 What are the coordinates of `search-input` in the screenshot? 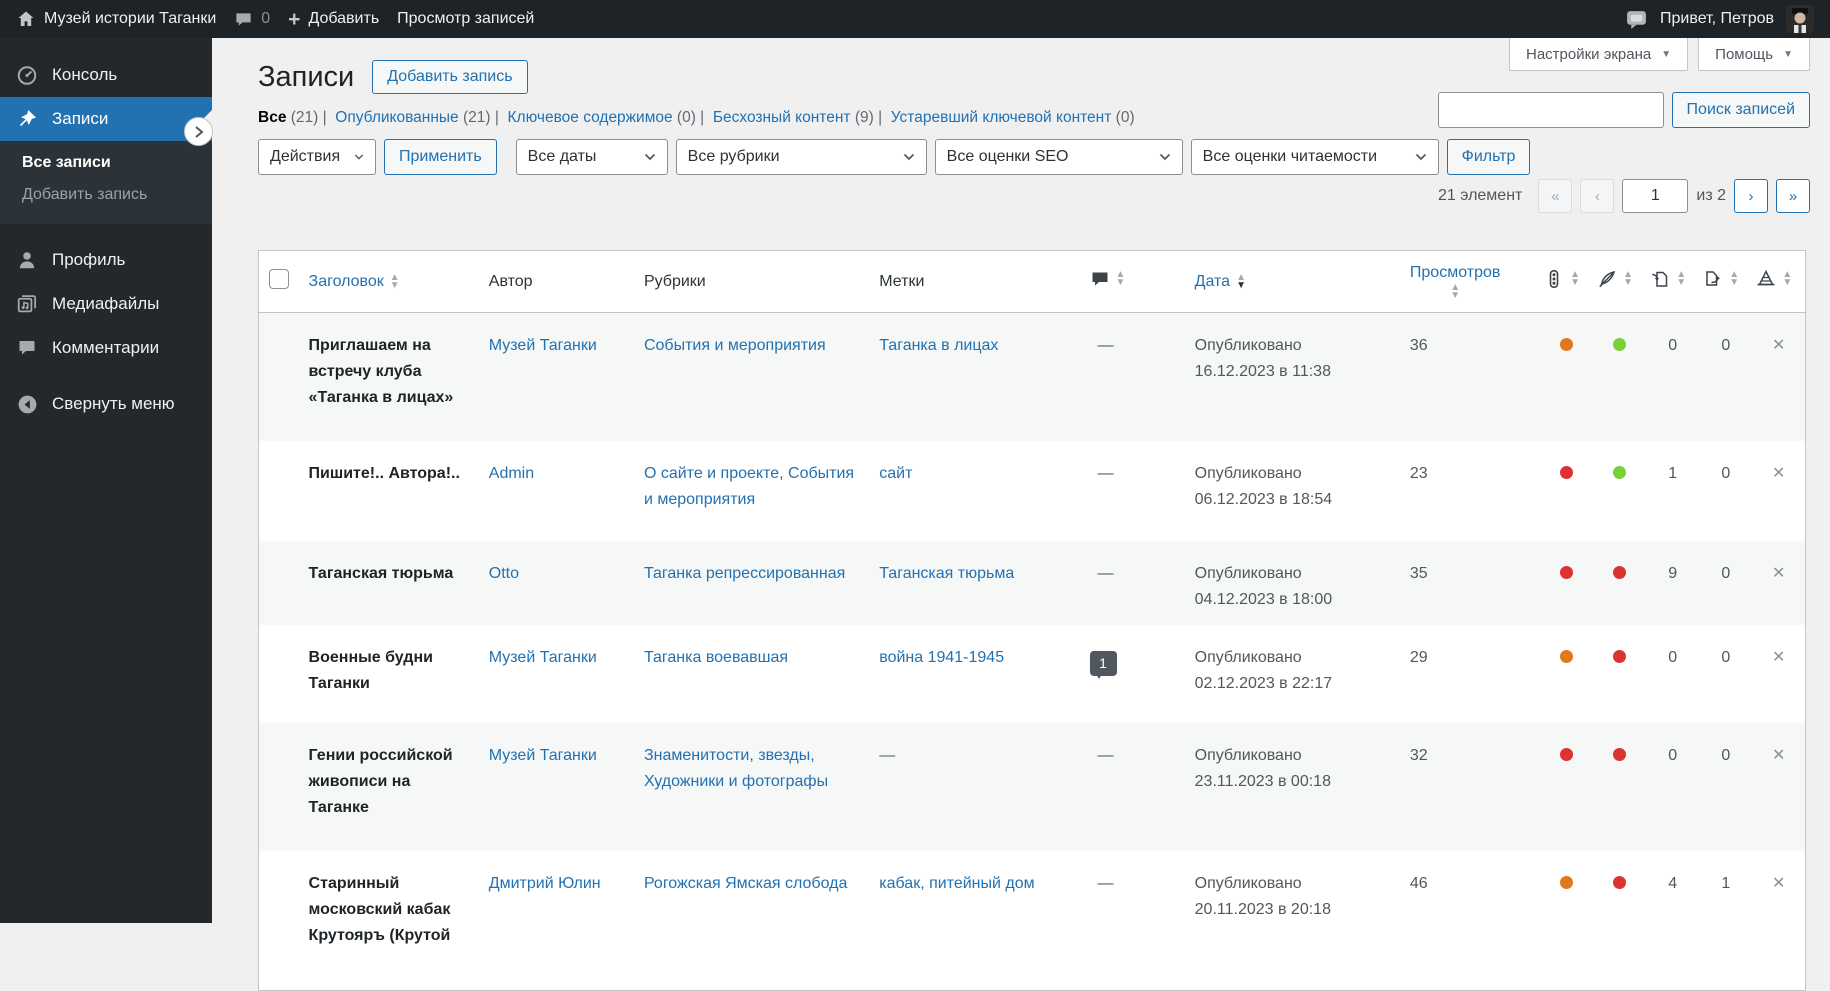 It's located at (1550, 110).